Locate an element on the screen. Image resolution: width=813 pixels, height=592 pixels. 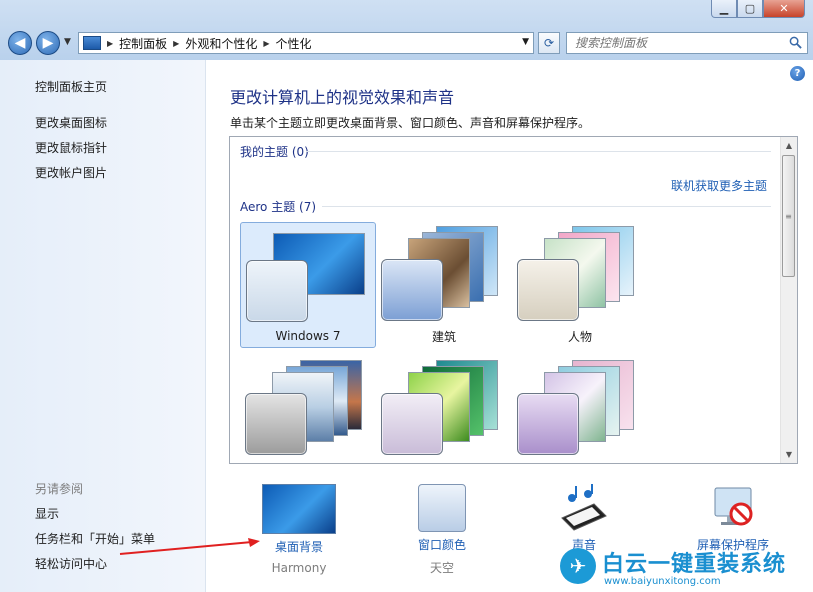
theme-windows-7: Windows 7 is located at coordinates (308, 285).